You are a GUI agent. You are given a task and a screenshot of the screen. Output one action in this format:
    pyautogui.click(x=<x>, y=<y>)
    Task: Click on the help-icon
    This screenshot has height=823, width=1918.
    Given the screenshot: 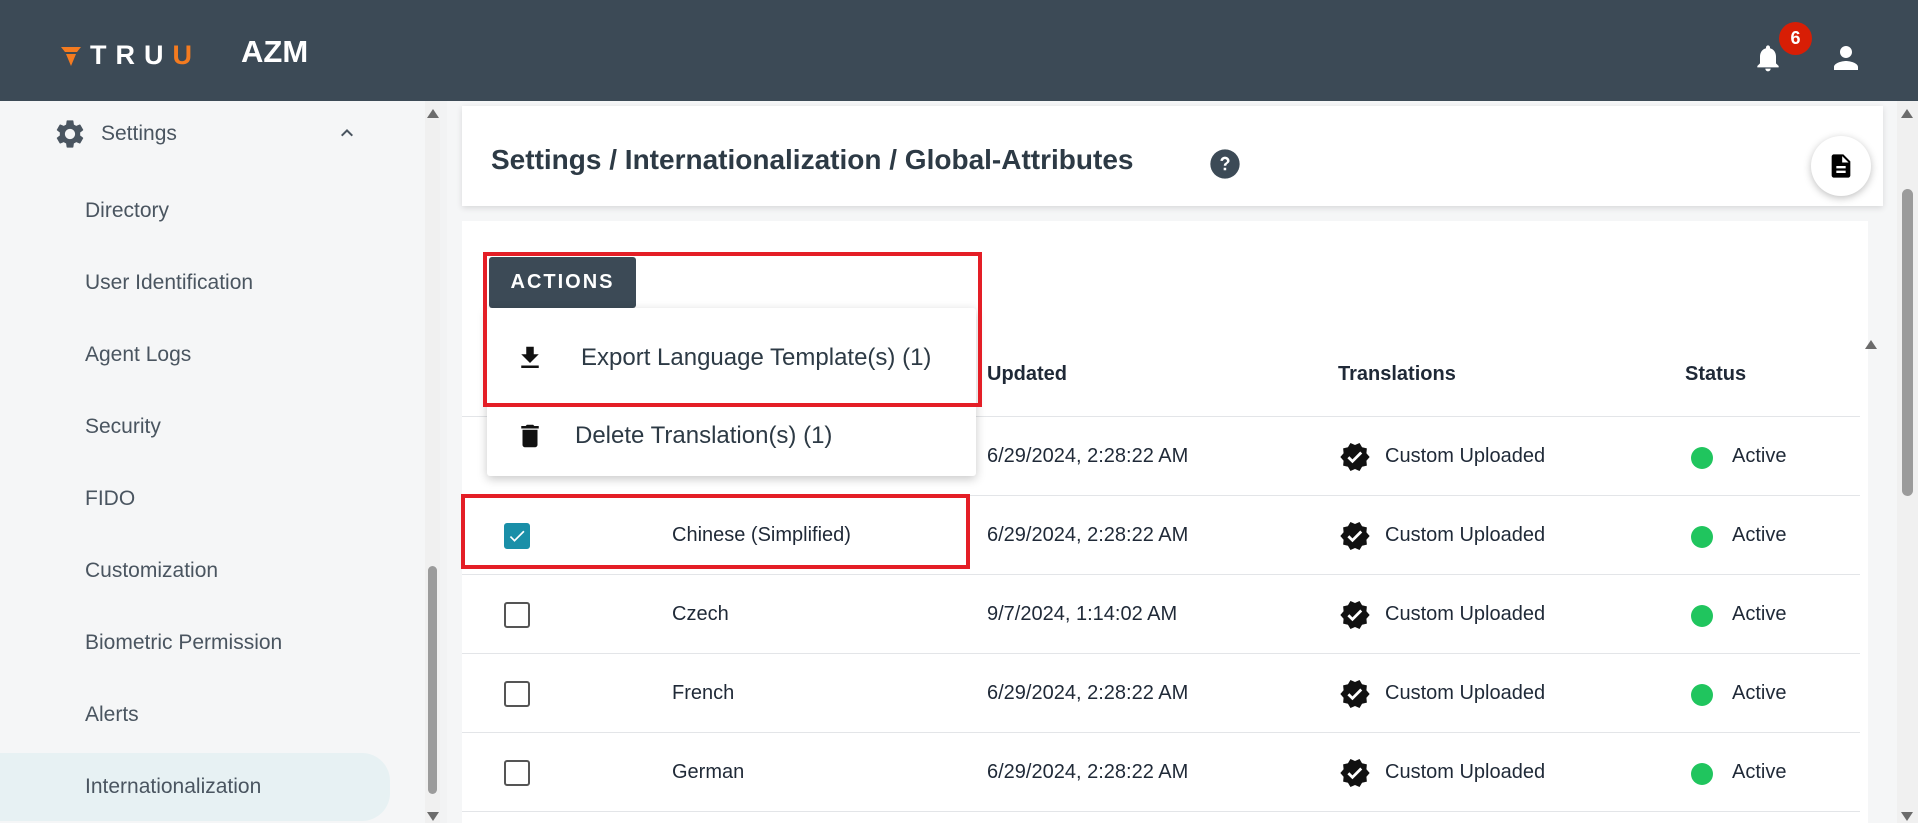 What is the action you would take?
    pyautogui.click(x=1225, y=164)
    